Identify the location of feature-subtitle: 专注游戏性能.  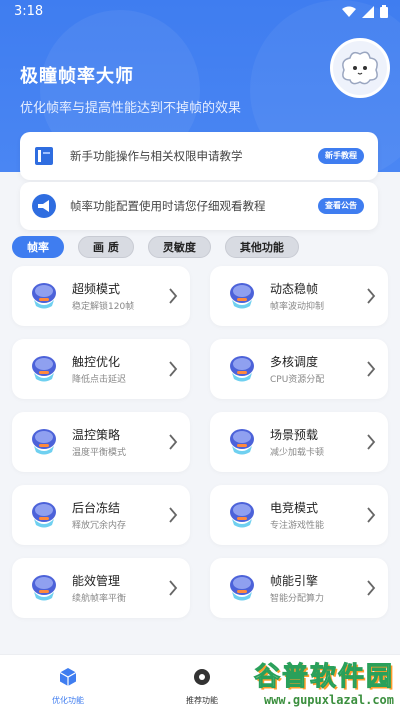
(297, 526).